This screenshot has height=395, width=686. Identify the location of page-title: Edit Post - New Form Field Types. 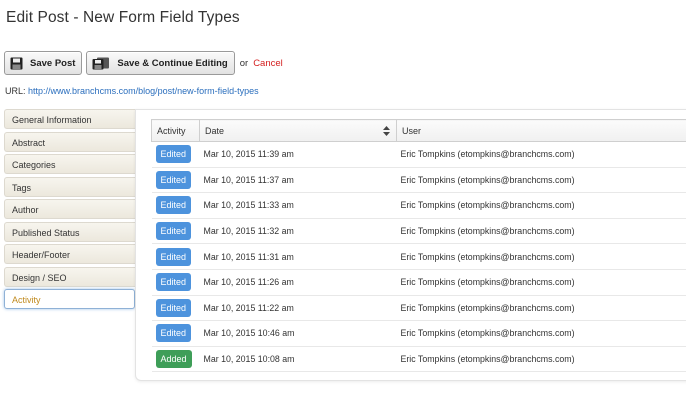
(123, 17).